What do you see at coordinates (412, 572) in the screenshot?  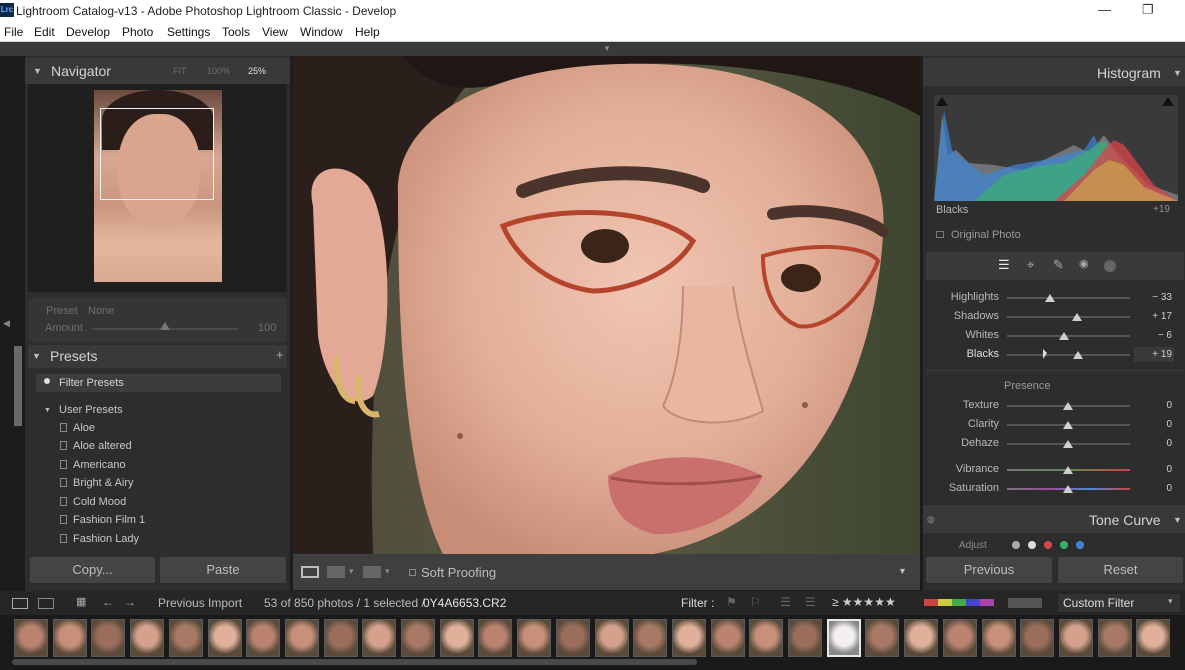 I see `soft-proof-checkbox` at bounding box center [412, 572].